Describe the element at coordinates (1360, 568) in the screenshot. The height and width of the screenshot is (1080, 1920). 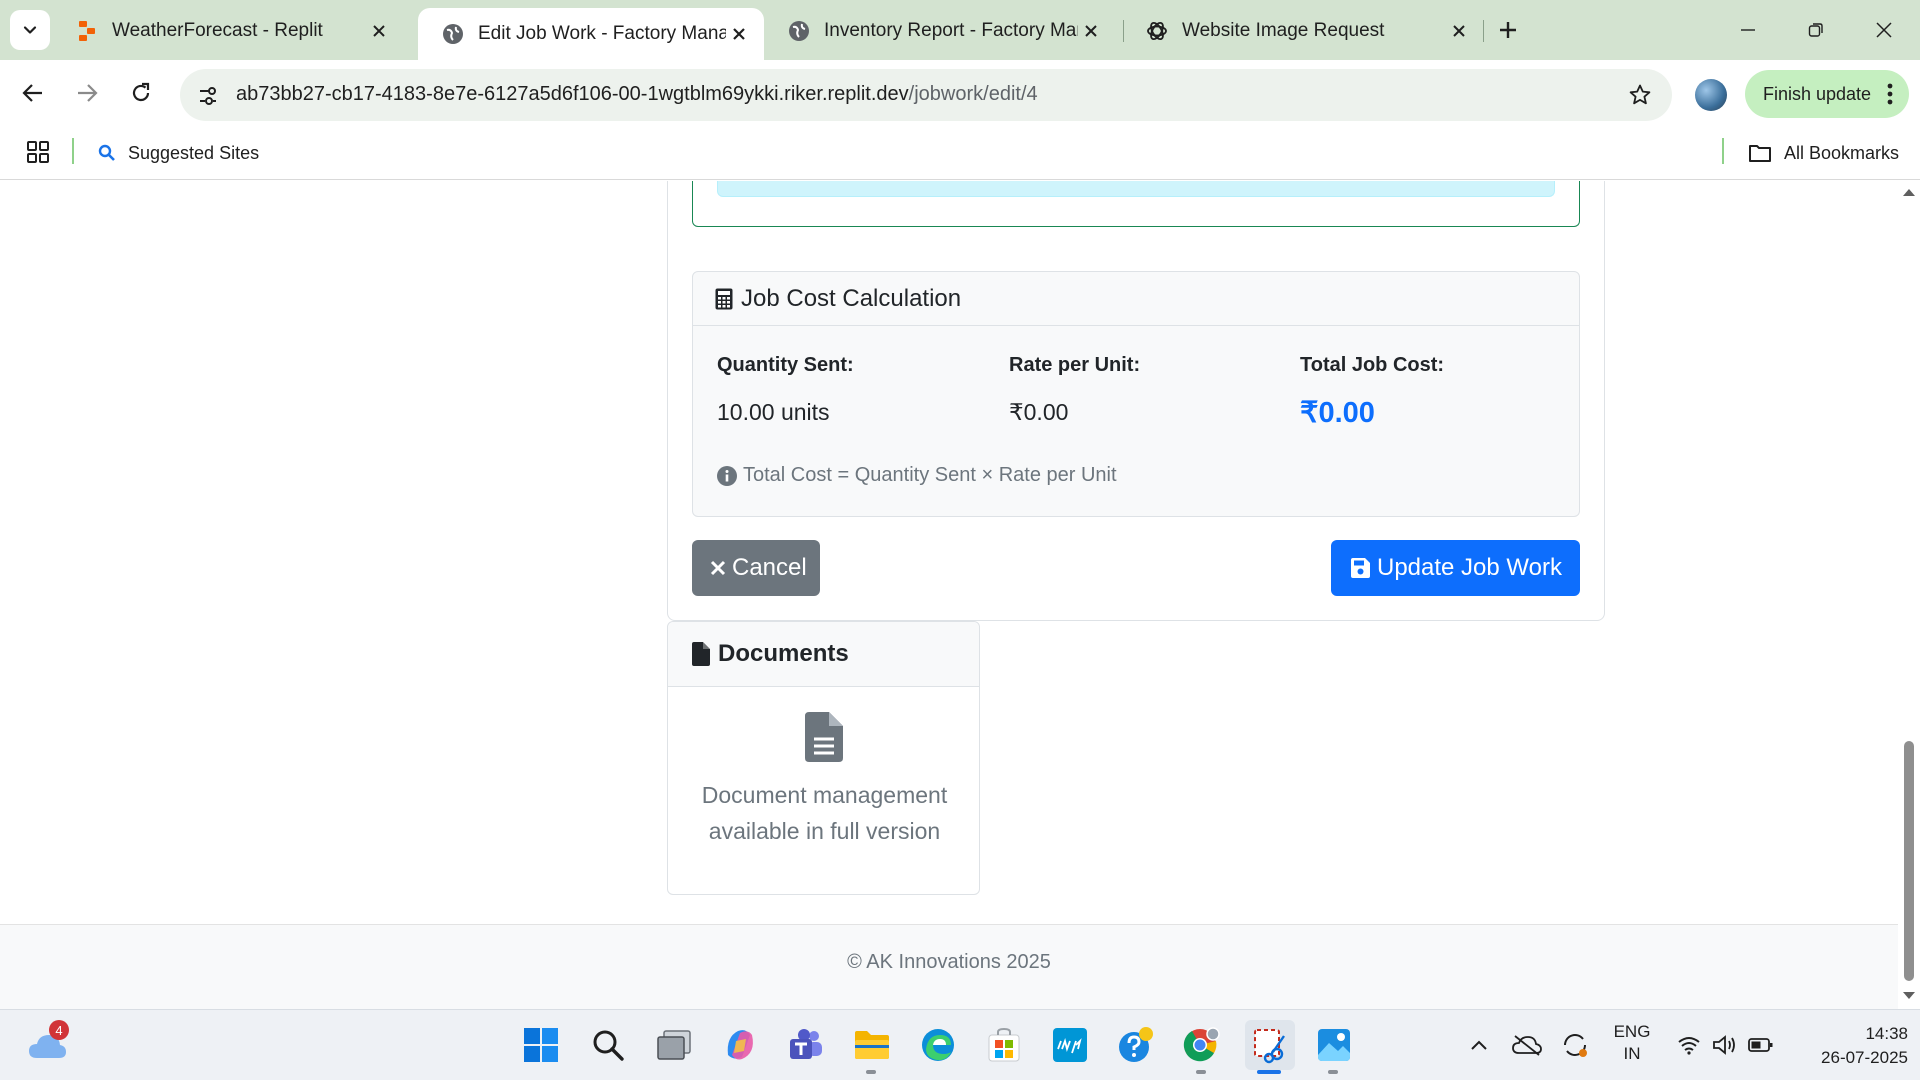
I see `save-icon` at that location.